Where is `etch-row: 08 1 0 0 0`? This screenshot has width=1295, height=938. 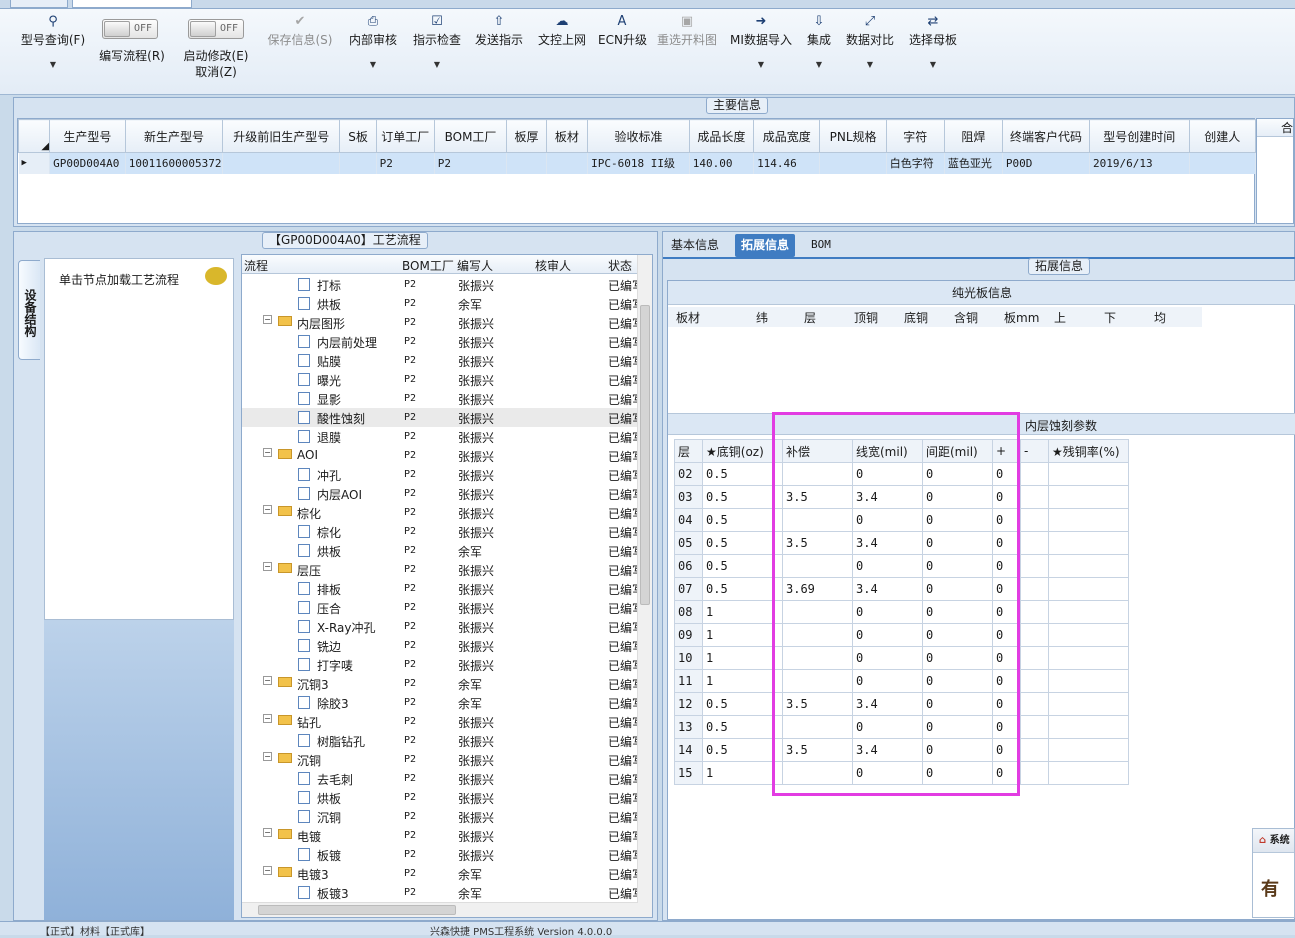
etch-row: 08 1 0 0 0 is located at coordinates (901, 612).